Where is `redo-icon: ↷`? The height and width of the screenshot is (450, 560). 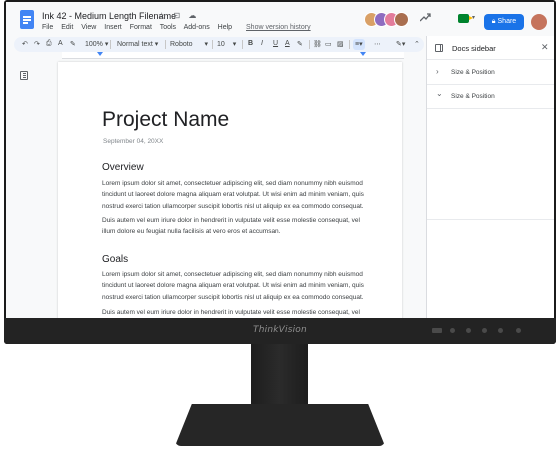
redo-icon: ↷ is located at coordinates (37, 44).